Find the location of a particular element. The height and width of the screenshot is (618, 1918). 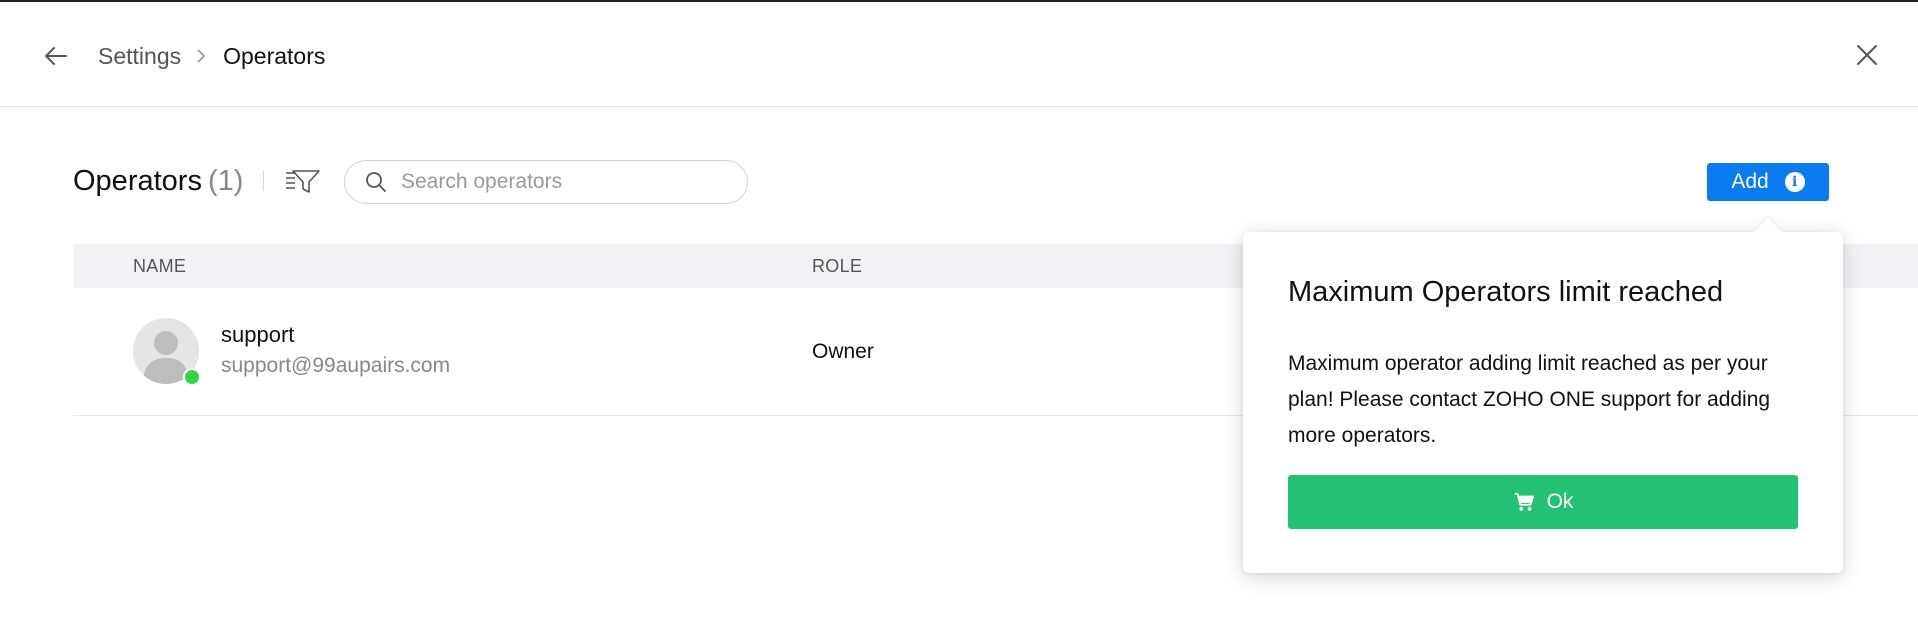

ok-button: Ok is located at coordinates (1543, 502).